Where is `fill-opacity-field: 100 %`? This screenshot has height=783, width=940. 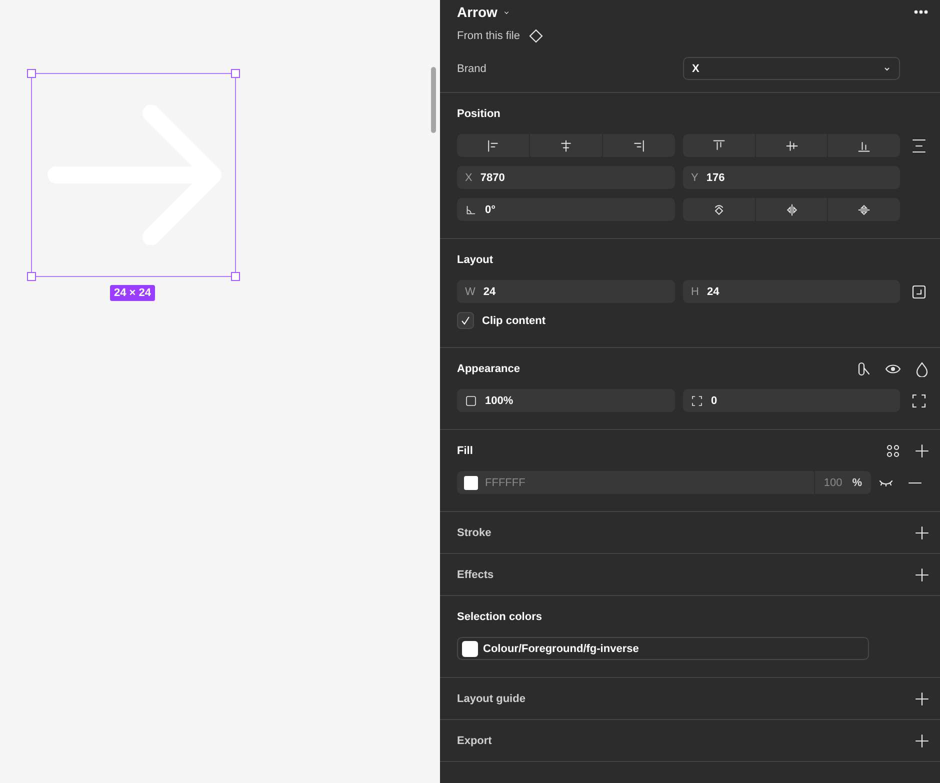 fill-opacity-field: 100 % is located at coordinates (842, 482).